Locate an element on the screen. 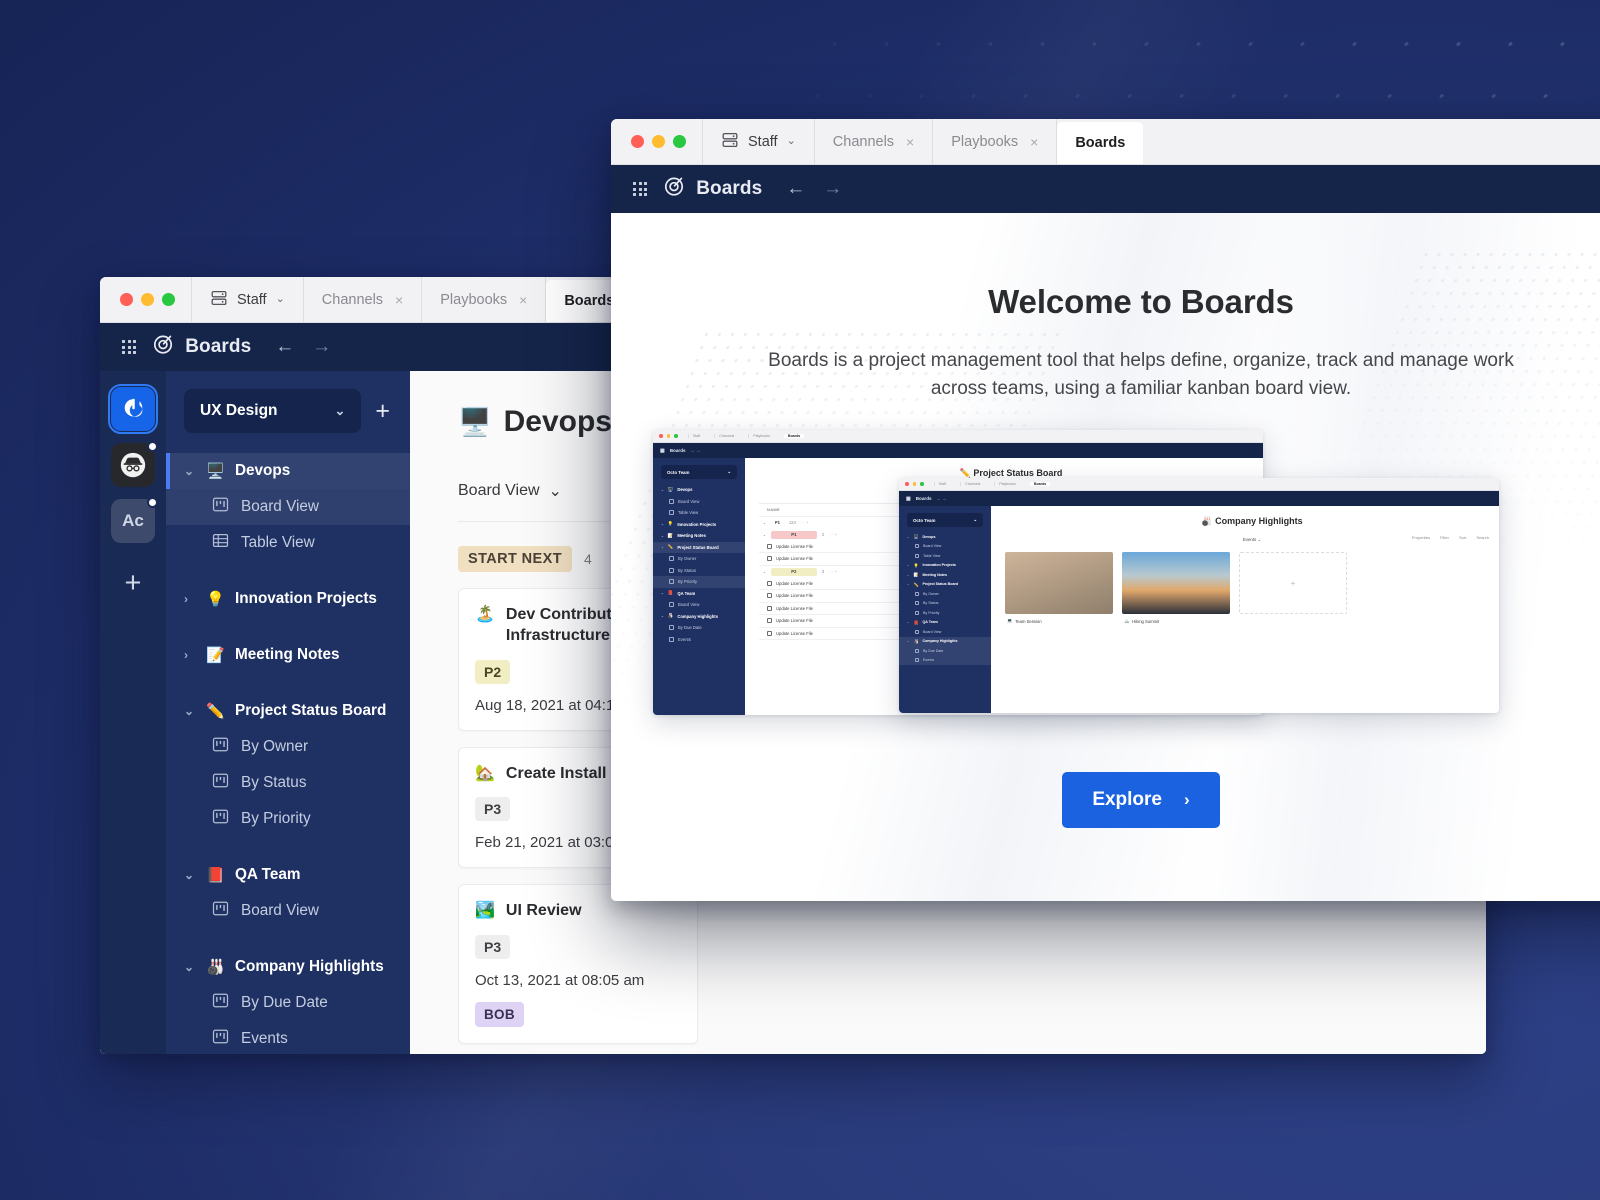 The height and width of the screenshot is (1200, 1600). unread-badge is located at coordinates (152, 446).